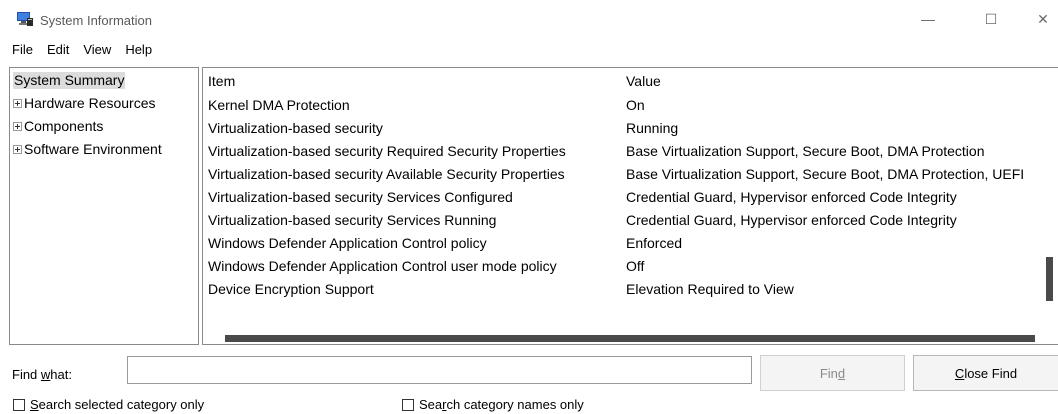 Image resolution: width=1058 pixels, height=414 pixels. I want to click on maximize-icon: ☐, so click(991, 18).